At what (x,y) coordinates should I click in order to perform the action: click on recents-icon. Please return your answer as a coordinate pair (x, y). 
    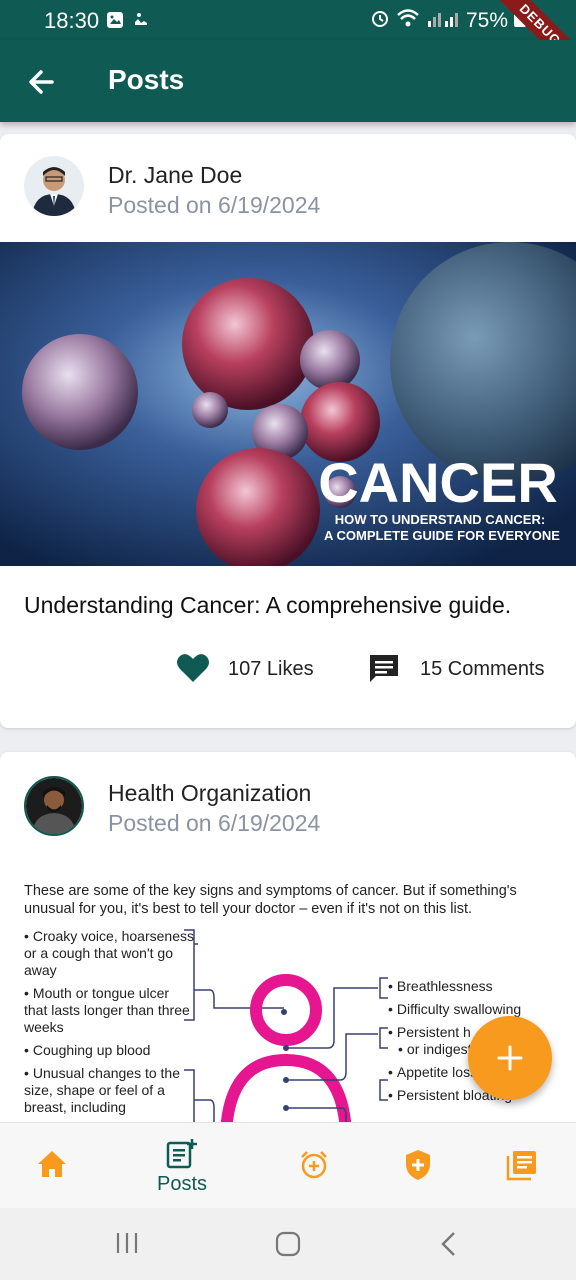
    Looking at the image, I should click on (127, 1243).